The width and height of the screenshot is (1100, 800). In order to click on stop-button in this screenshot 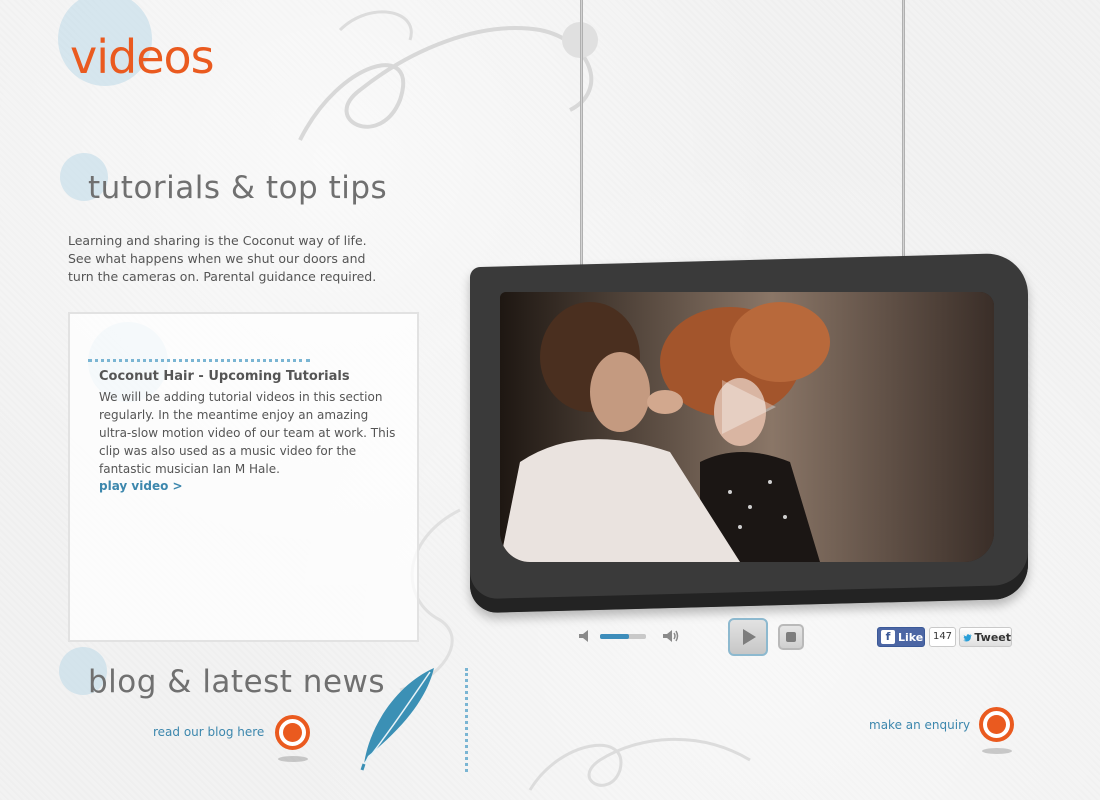, I will do `click(791, 637)`.